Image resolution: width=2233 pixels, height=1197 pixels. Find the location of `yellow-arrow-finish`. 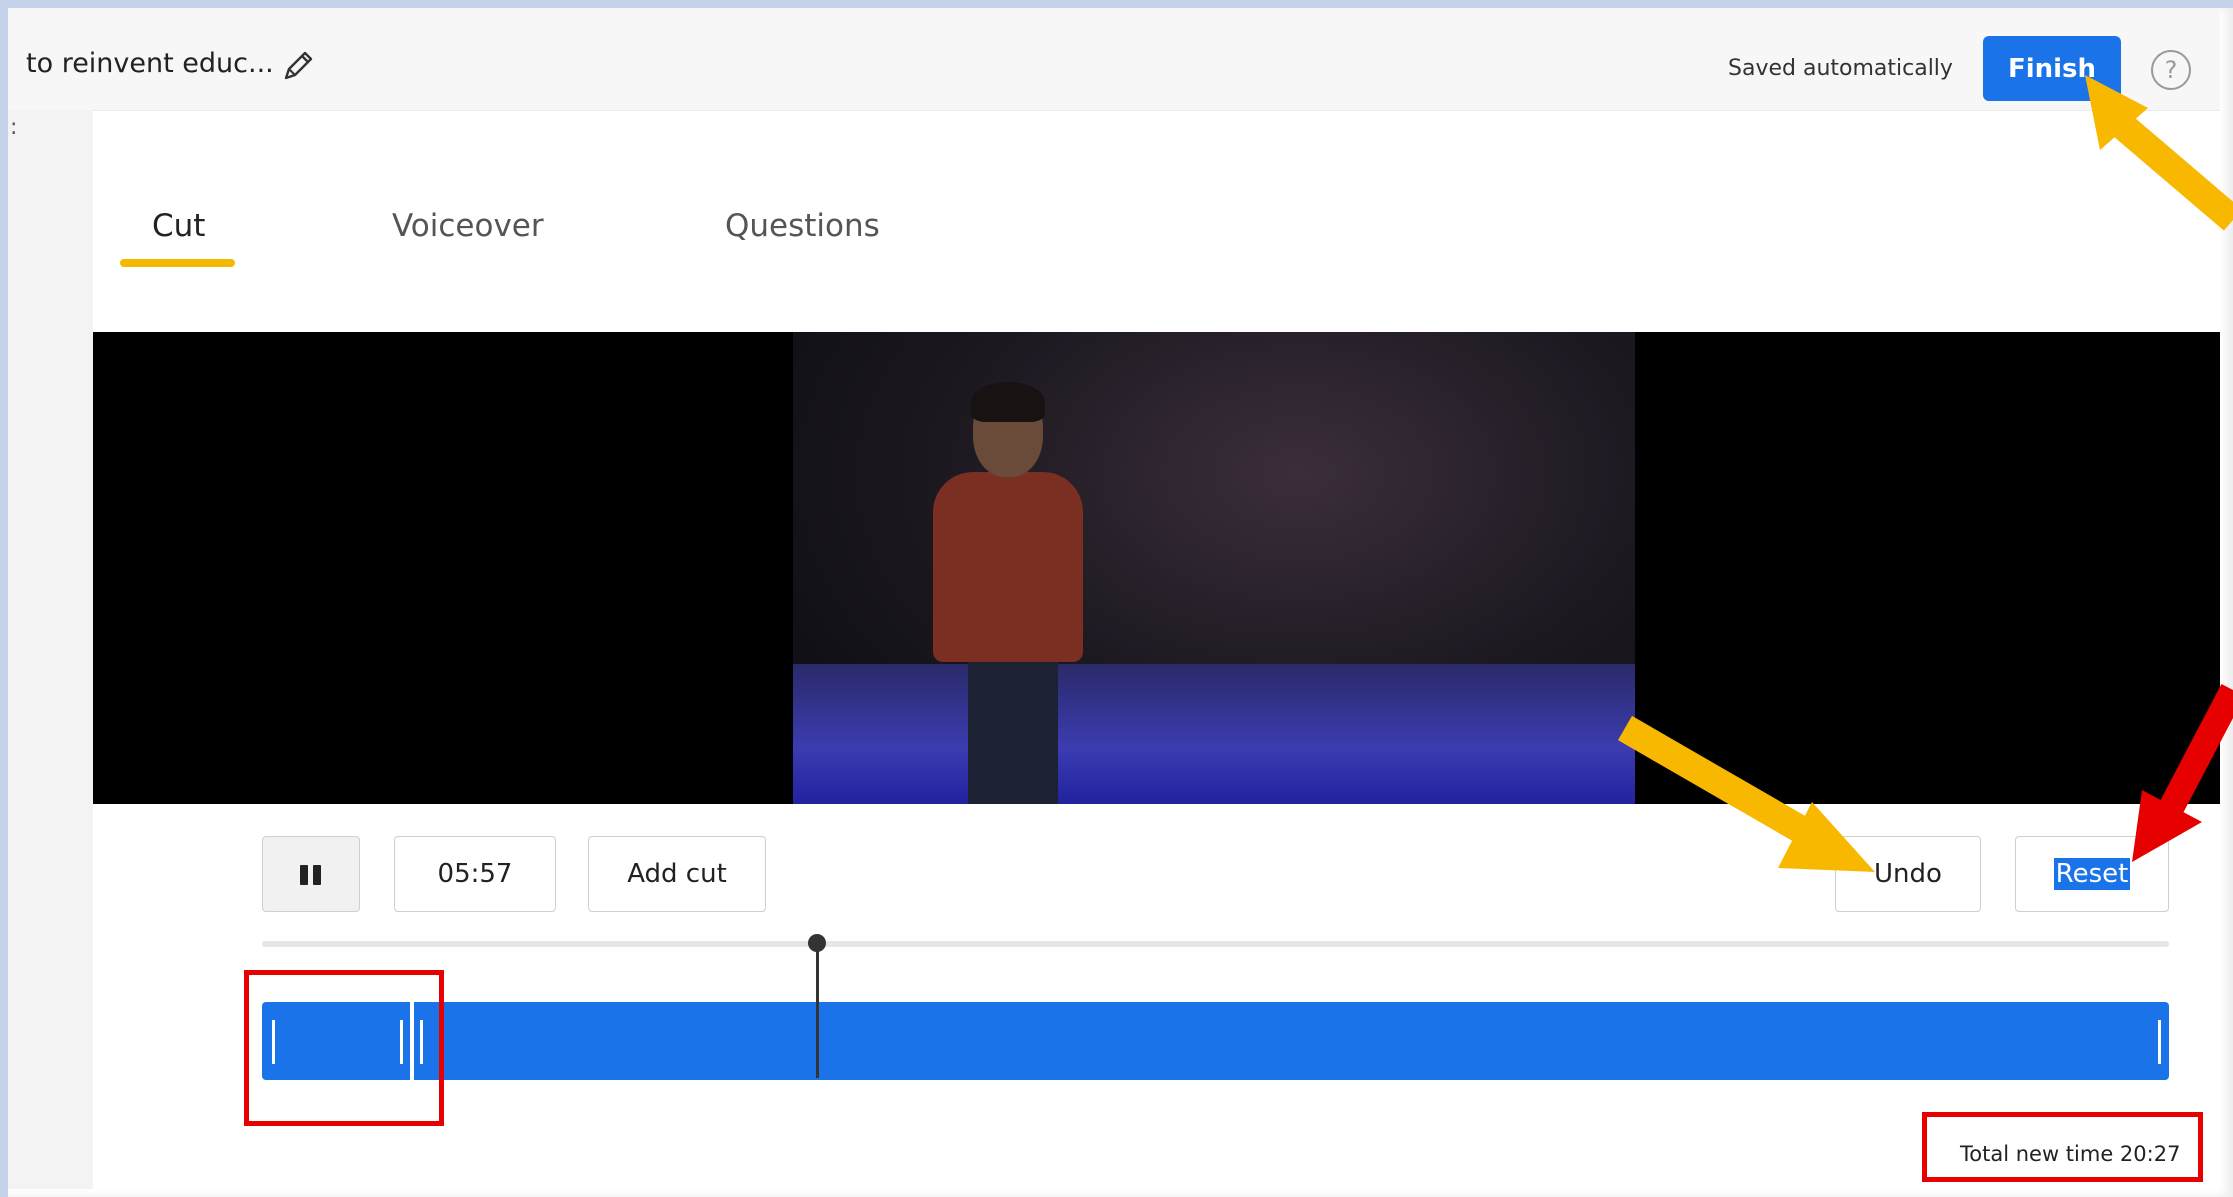

yellow-arrow-finish is located at coordinates (2159, 153).